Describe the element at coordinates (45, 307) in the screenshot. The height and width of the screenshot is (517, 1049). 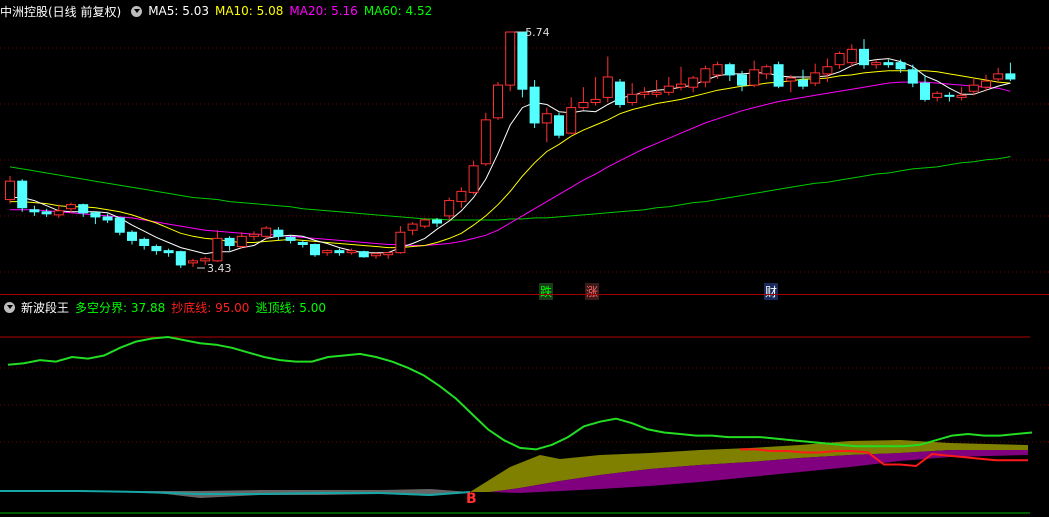
I see `indicator-title: 新波段王` at that location.